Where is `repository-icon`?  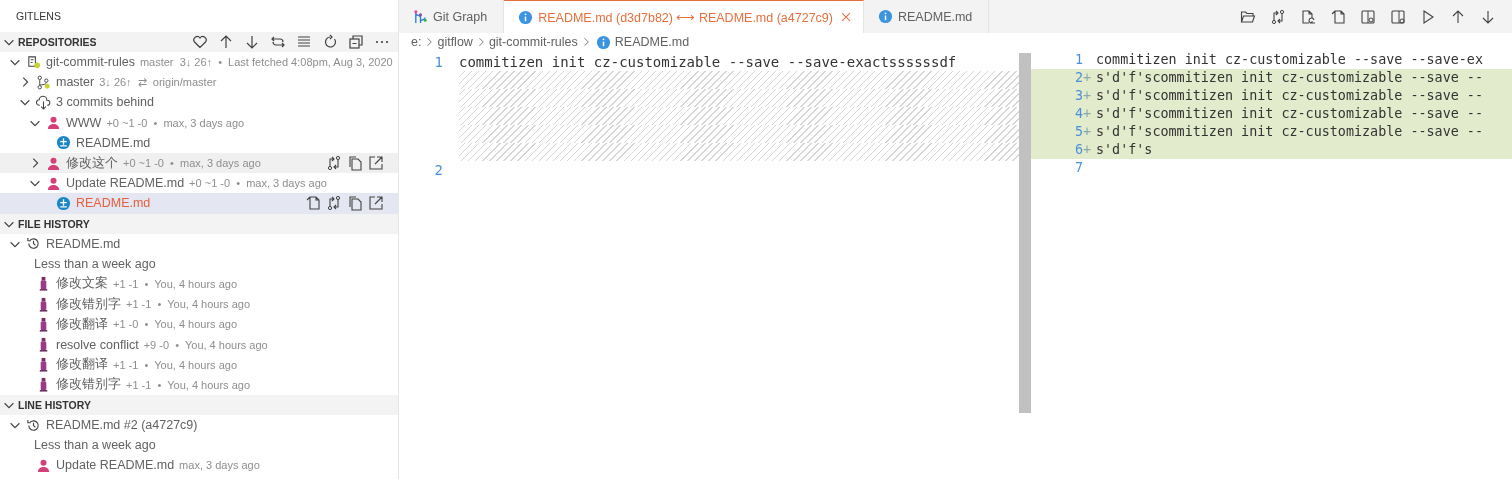 repository-icon is located at coordinates (33, 62).